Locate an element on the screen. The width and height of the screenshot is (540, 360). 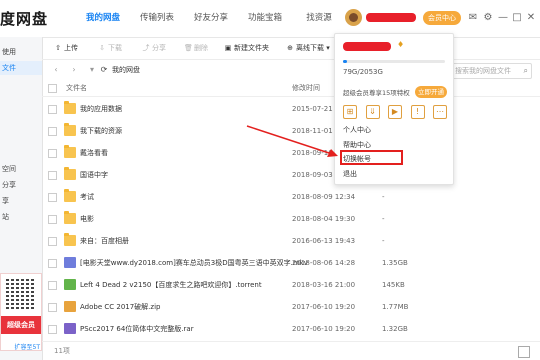
tab-transfers: 传输列表 is located at coordinates (157, 18).